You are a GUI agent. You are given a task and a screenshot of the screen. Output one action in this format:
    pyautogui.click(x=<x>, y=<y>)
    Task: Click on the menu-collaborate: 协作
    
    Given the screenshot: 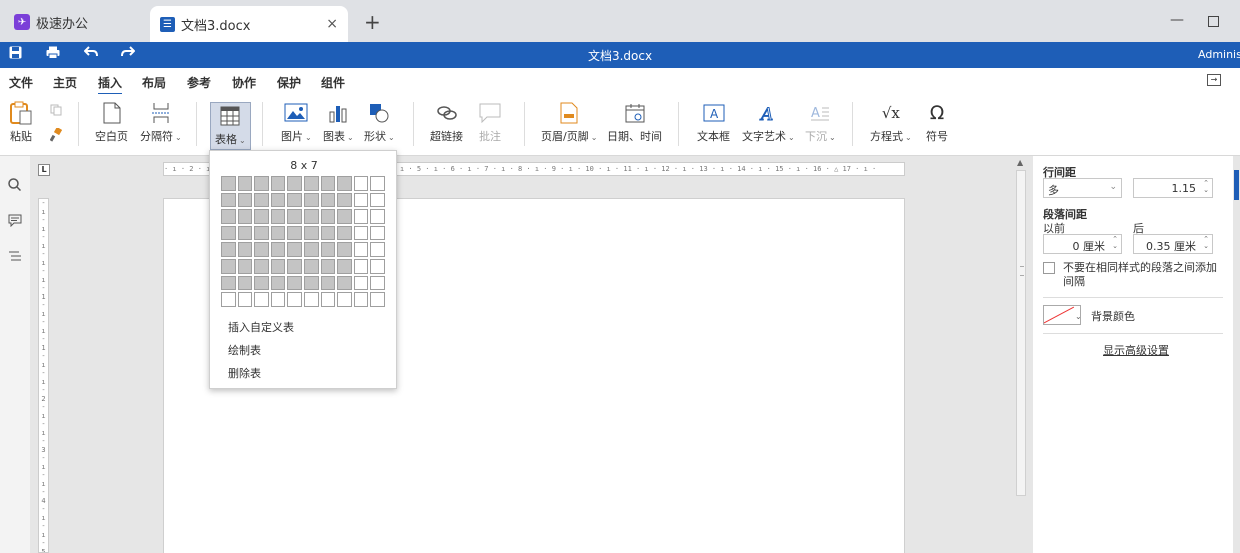 What is the action you would take?
    pyautogui.click(x=244, y=82)
    